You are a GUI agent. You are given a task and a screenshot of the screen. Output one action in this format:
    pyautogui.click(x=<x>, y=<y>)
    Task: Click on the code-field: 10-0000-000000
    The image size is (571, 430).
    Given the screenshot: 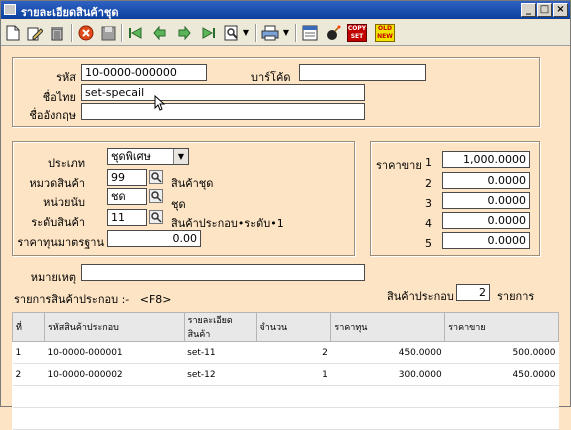 What is the action you would take?
    pyautogui.click(x=144, y=72)
    